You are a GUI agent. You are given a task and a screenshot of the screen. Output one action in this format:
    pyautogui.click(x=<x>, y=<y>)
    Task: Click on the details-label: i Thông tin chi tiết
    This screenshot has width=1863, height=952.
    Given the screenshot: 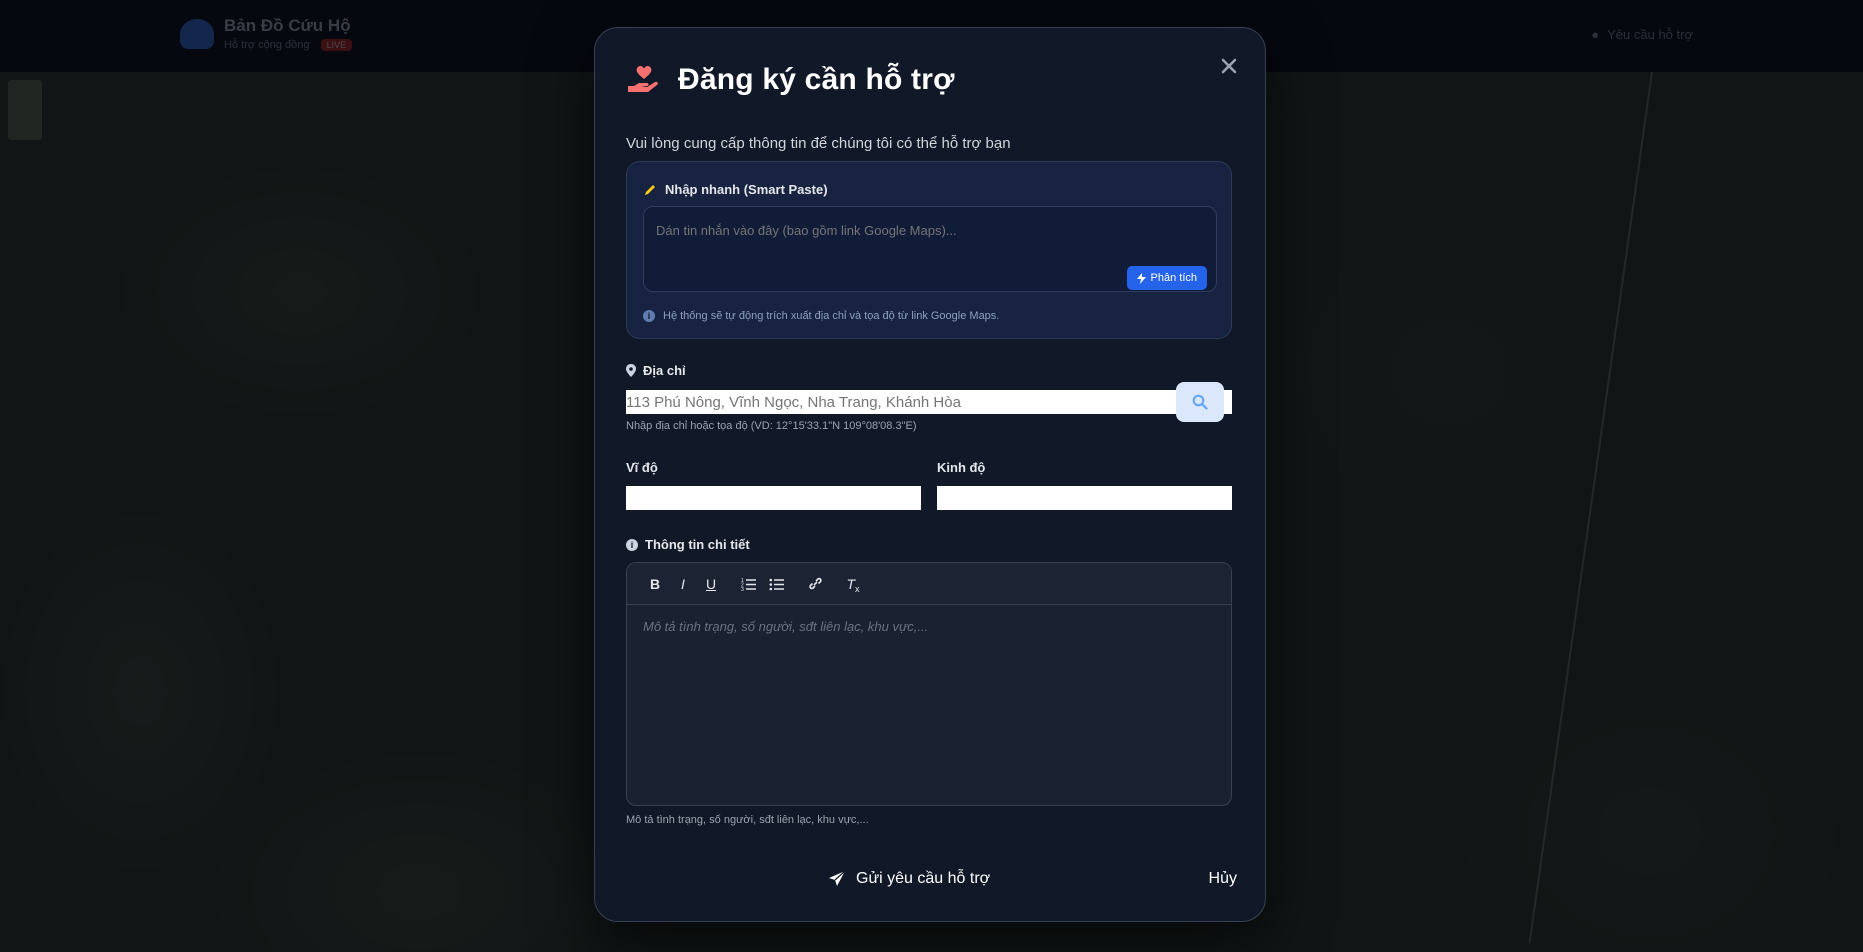 What is the action you would take?
    pyautogui.click(x=688, y=544)
    